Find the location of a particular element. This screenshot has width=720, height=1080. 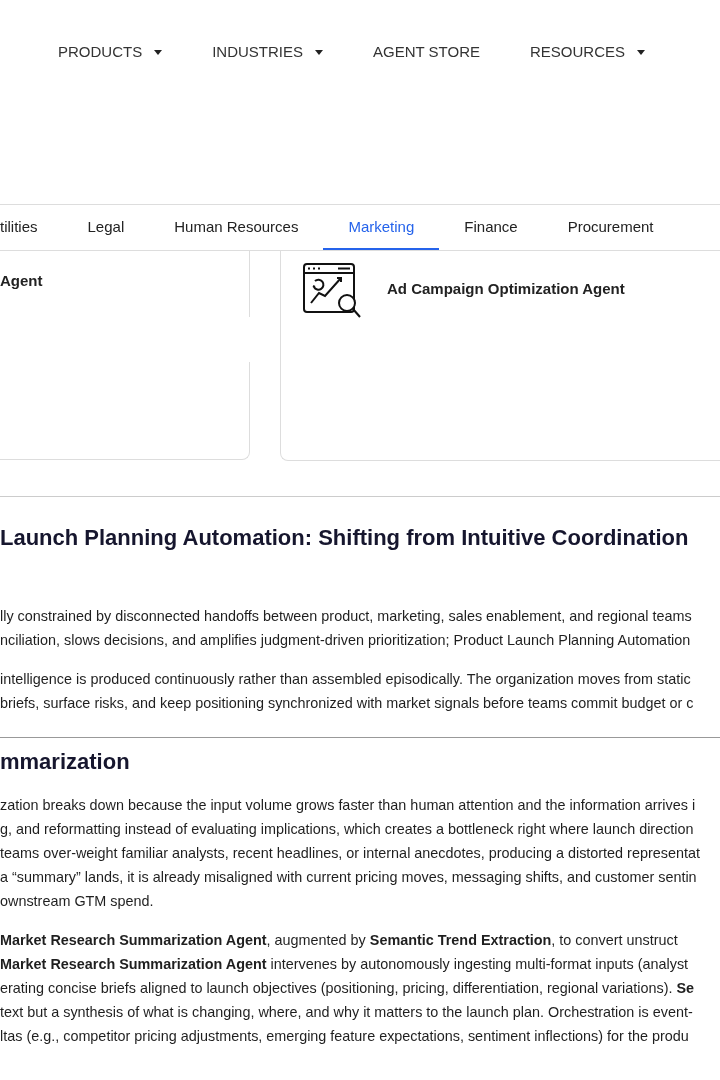

nav-link: AGENT STORE is located at coordinates (426, 52).